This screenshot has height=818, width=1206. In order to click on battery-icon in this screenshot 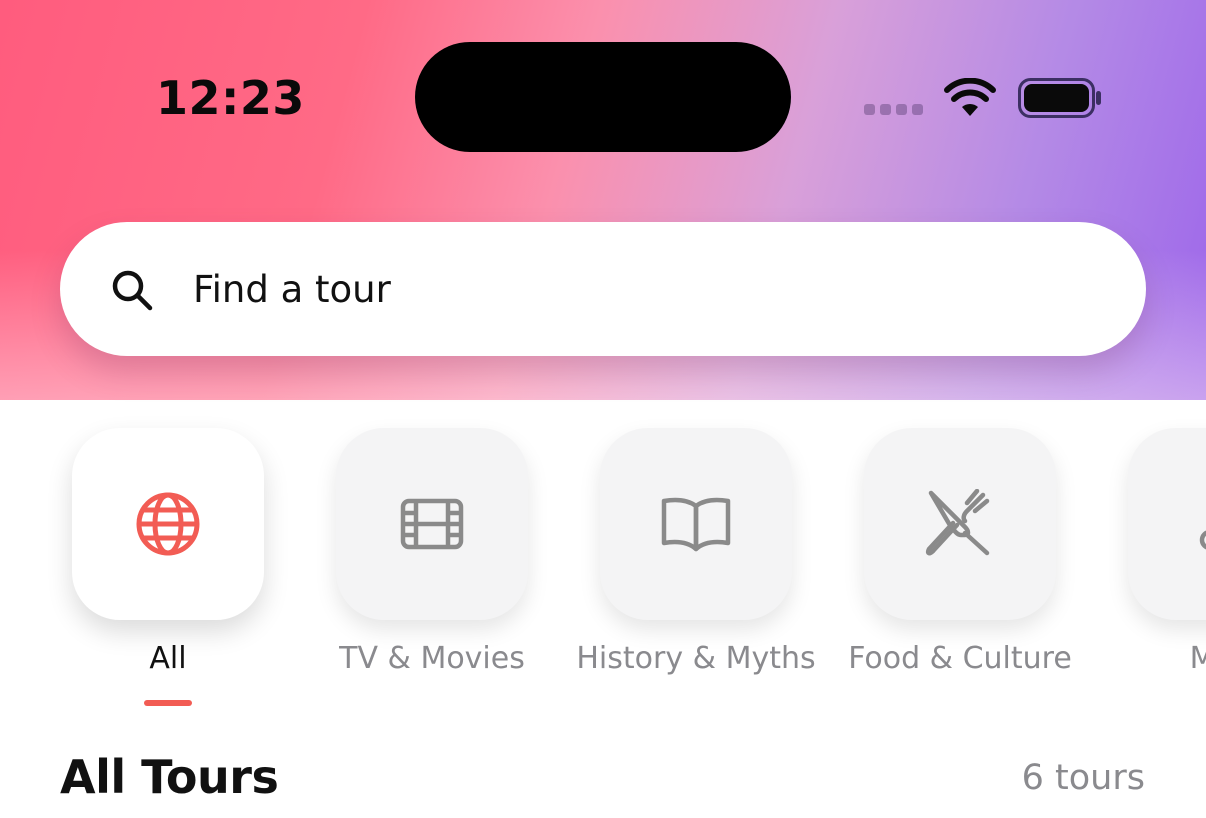, I will do `click(1059, 98)`.